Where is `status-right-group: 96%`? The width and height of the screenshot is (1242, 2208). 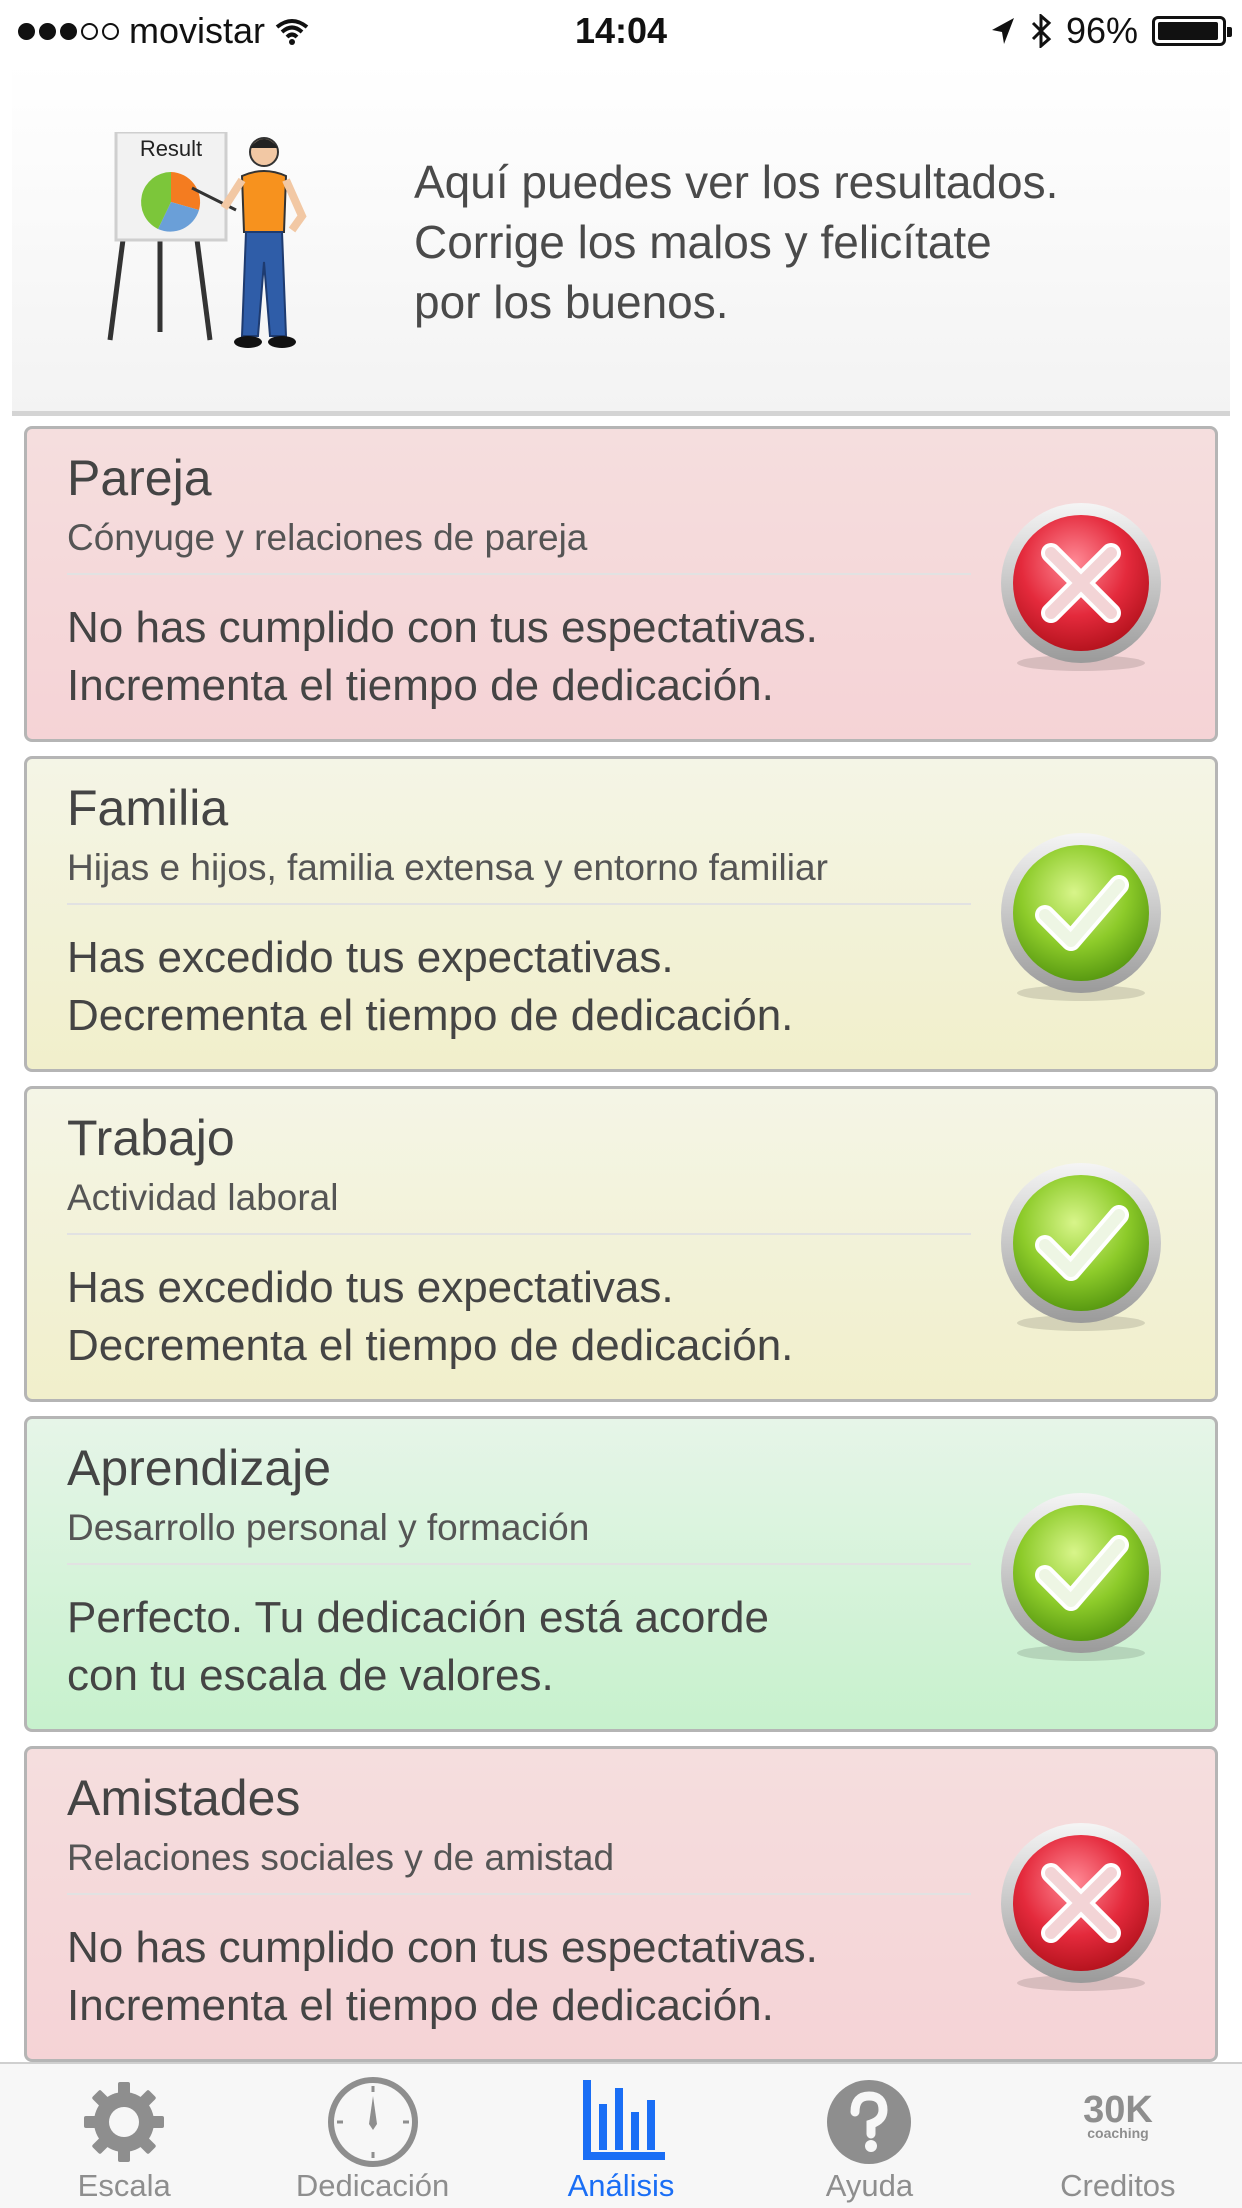
status-right-group: 96% is located at coordinates (1111, 31).